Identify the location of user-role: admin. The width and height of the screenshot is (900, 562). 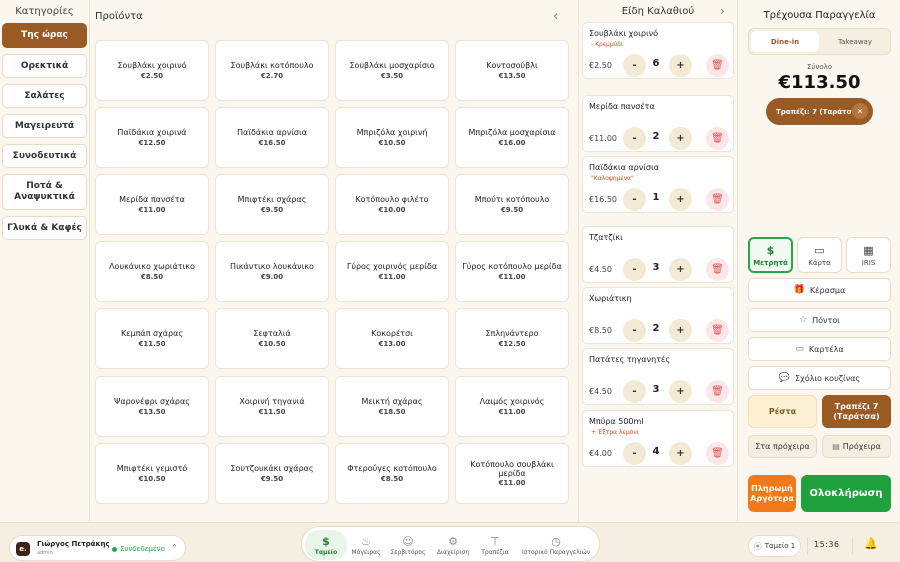
(45, 553).